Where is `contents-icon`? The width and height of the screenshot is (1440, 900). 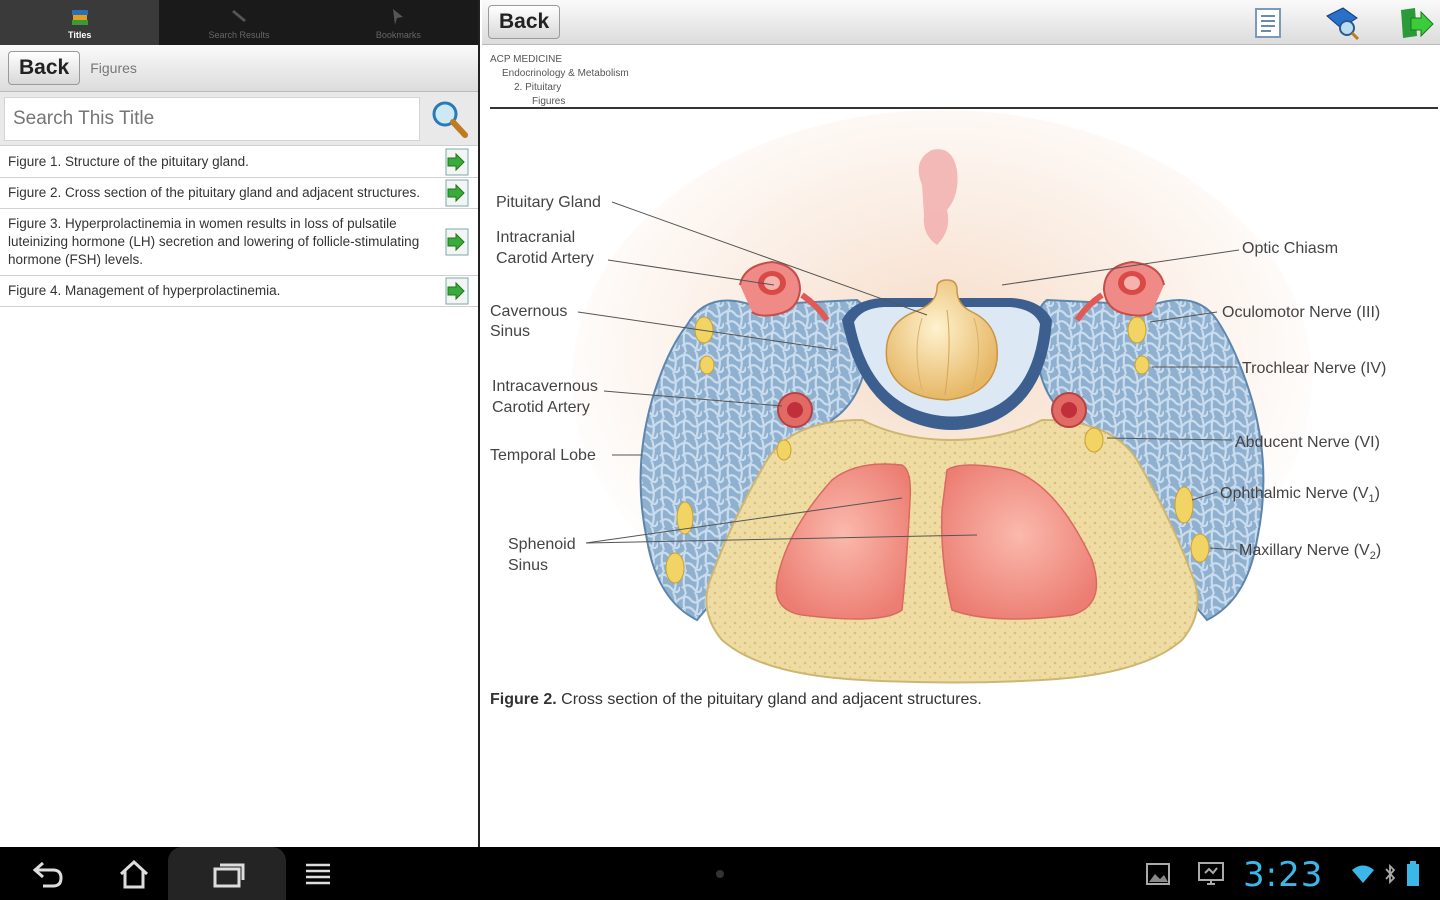 contents-icon is located at coordinates (1268, 22).